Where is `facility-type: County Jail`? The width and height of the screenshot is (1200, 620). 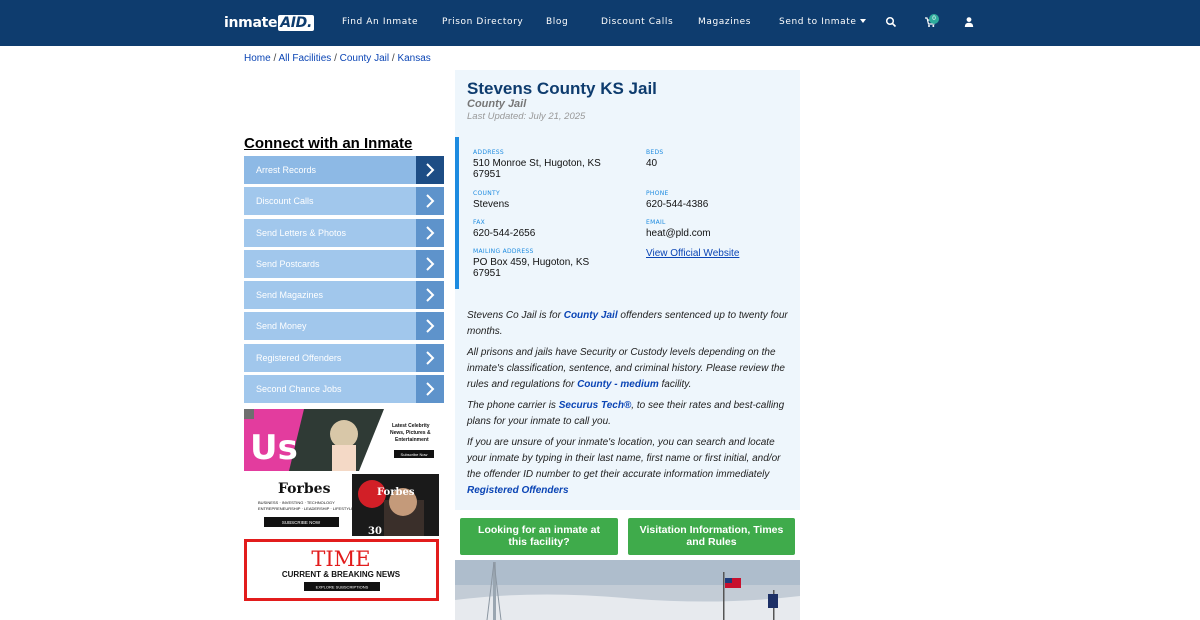 facility-type: County Jail is located at coordinates (497, 104).